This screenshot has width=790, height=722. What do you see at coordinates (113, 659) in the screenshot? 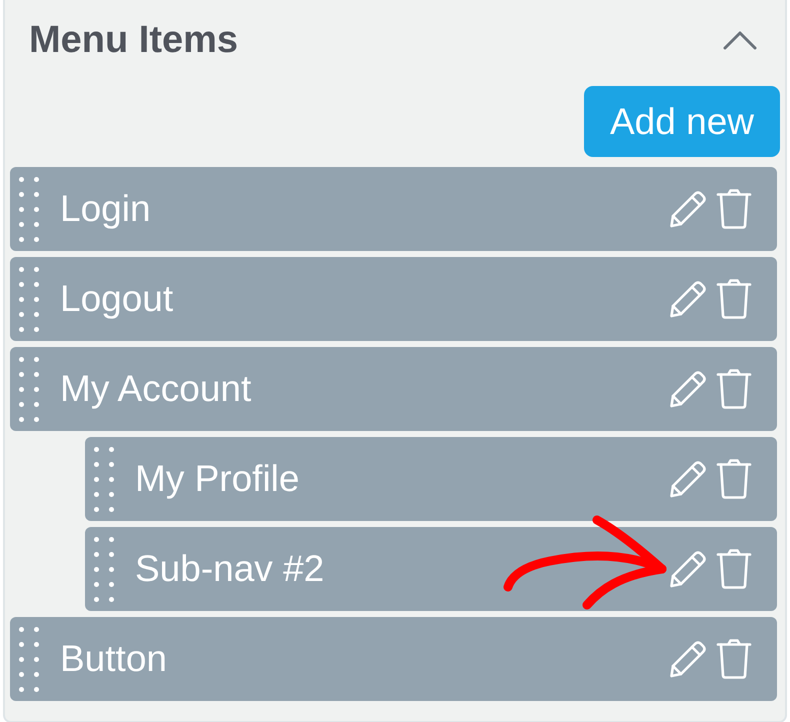
I see `menu-item-label: Button` at bounding box center [113, 659].